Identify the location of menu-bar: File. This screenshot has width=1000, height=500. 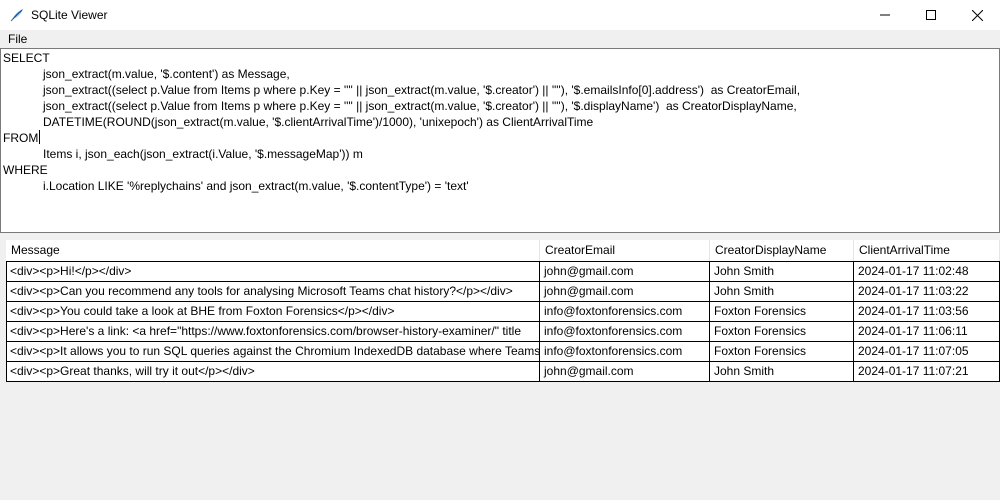
(500, 39).